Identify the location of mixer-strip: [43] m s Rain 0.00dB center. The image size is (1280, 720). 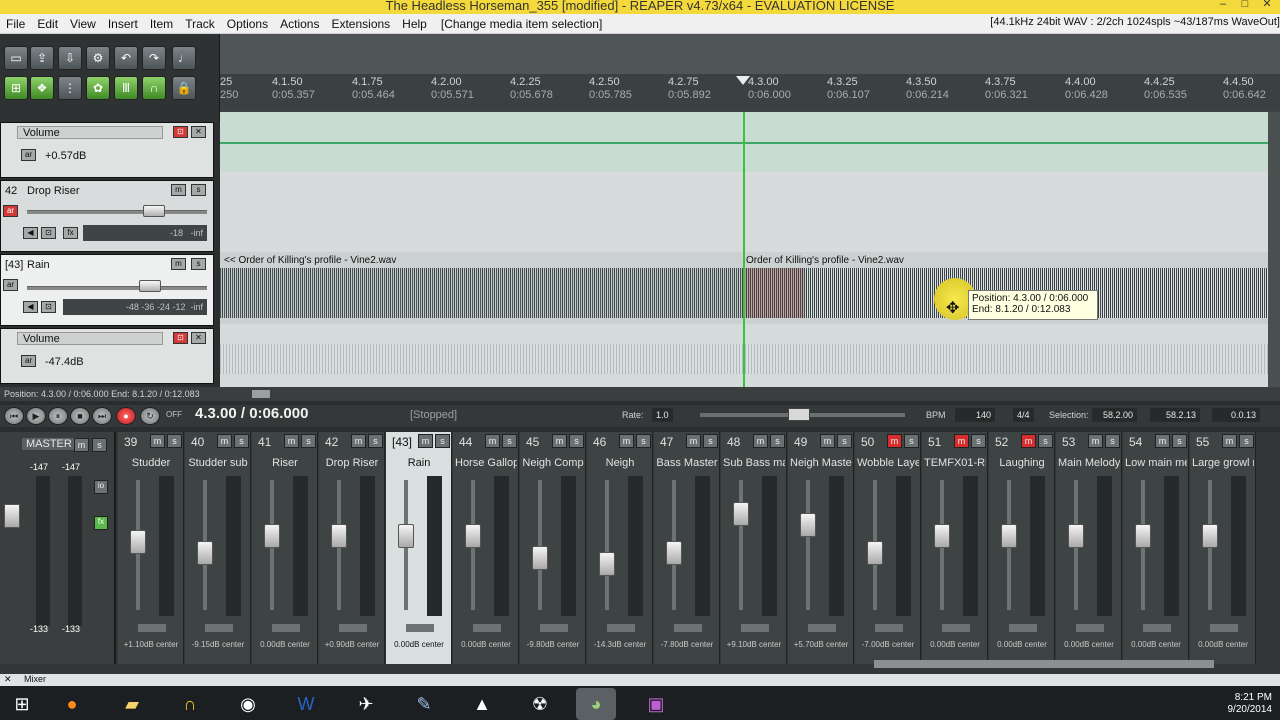
(419, 548).